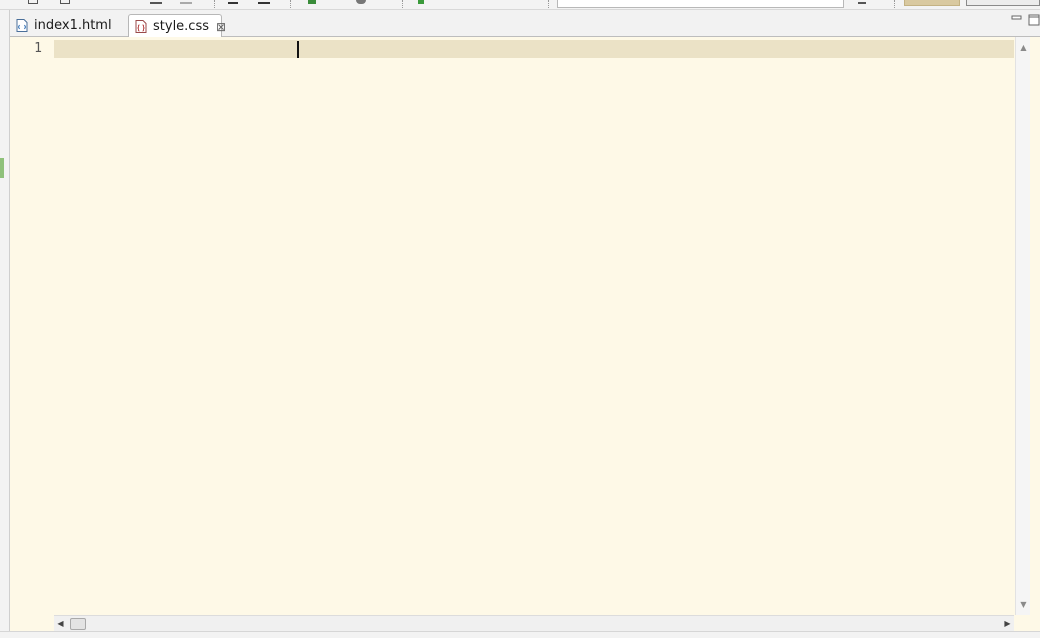  I want to click on status-bar, so click(520, 634).